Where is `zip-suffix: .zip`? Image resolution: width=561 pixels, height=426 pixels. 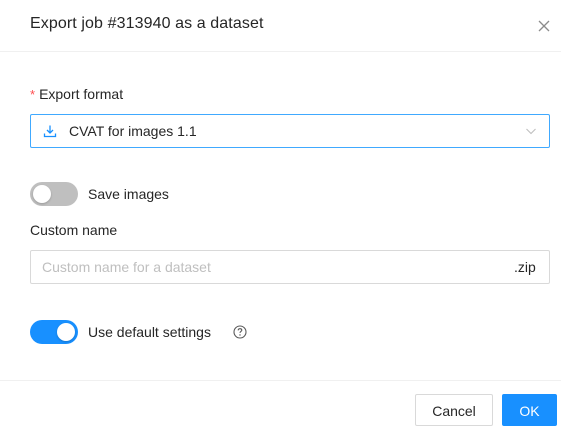 zip-suffix: .zip is located at coordinates (525, 267).